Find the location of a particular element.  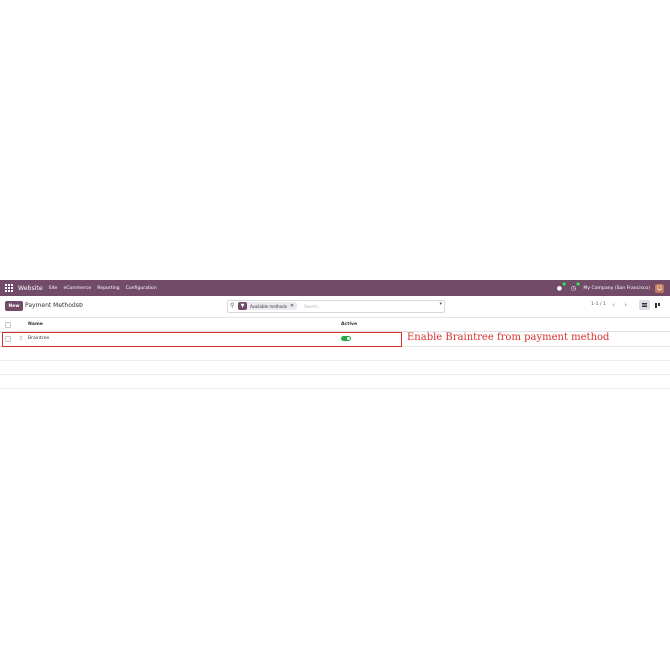

messages-icon: ● 5 is located at coordinates (561, 287).